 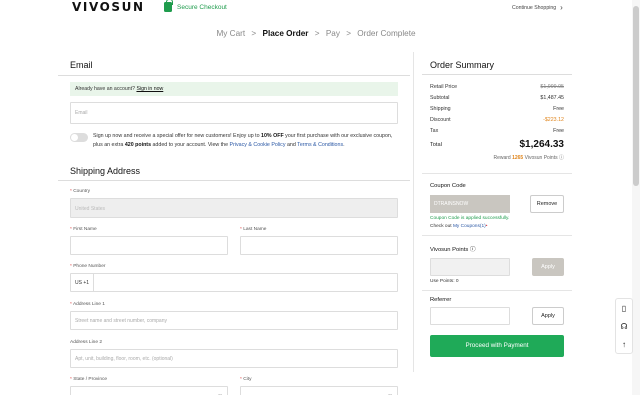 What do you see at coordinates (497, 248) in the screenshot?
I see `points-title: Vivosun Points ⓘ` at bounding box center [497, 248].